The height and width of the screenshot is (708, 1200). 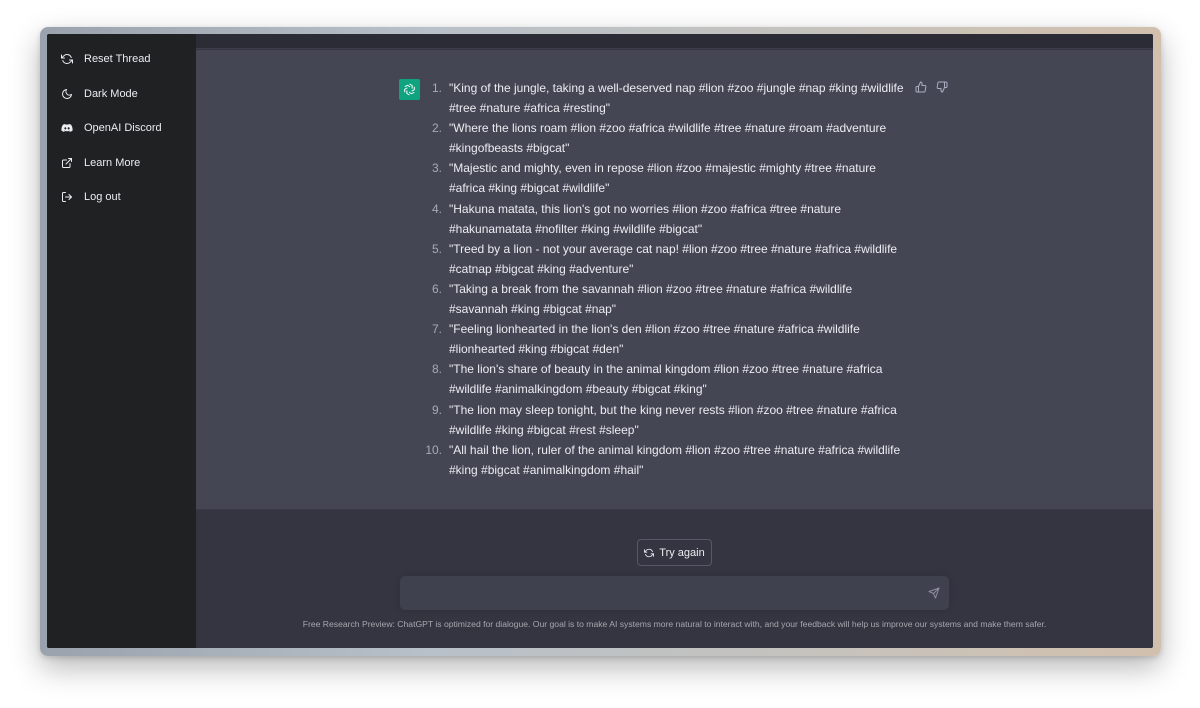 I want to click on sidebar-item-label: Dark Mode, so click(x=111, y=93).